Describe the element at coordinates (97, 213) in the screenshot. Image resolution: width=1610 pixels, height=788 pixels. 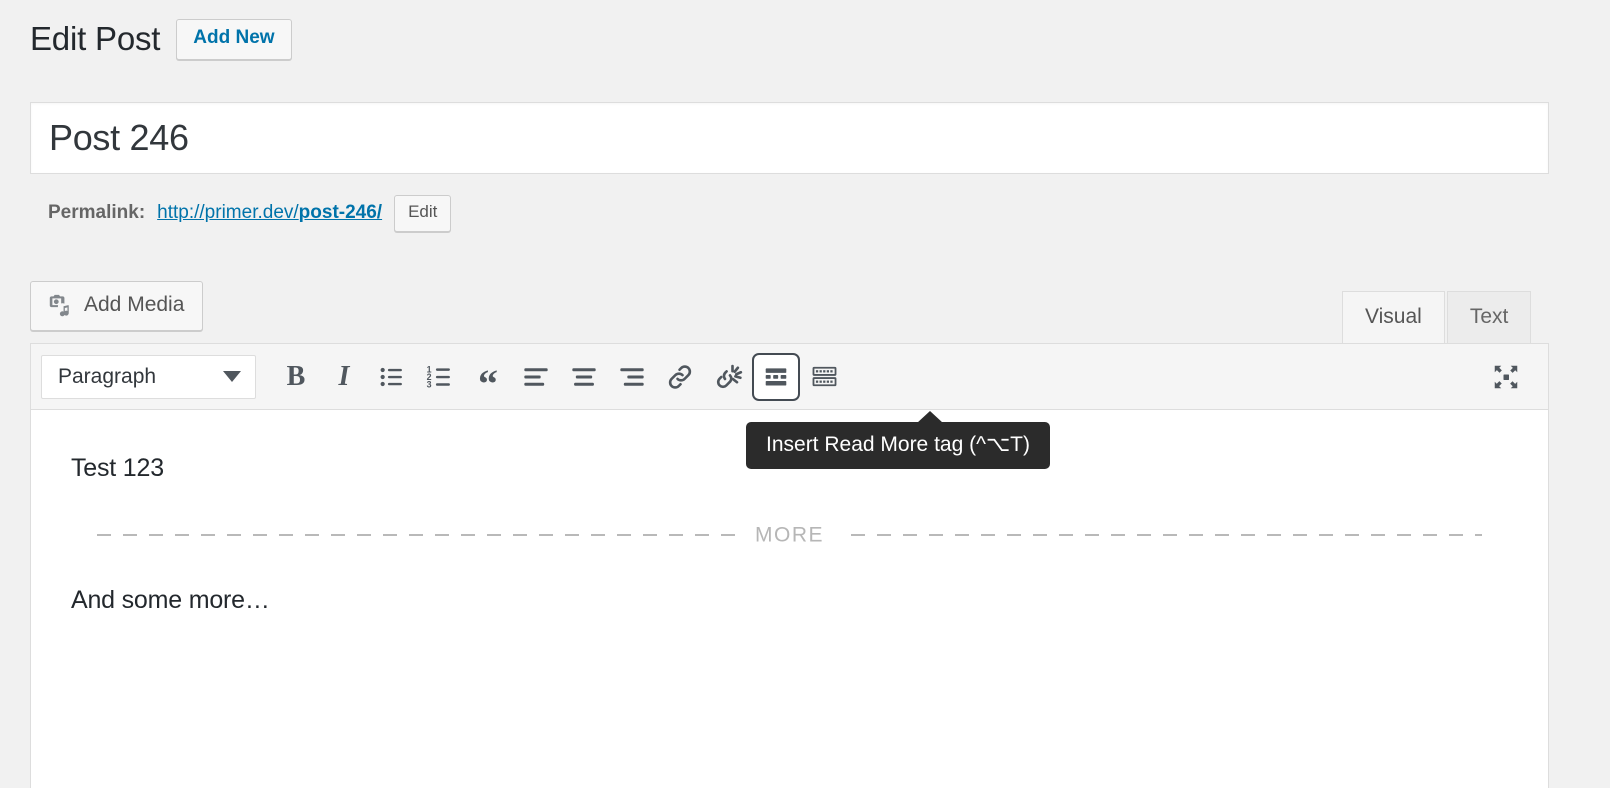
I see `permalink-label: Permalink:` at that location.